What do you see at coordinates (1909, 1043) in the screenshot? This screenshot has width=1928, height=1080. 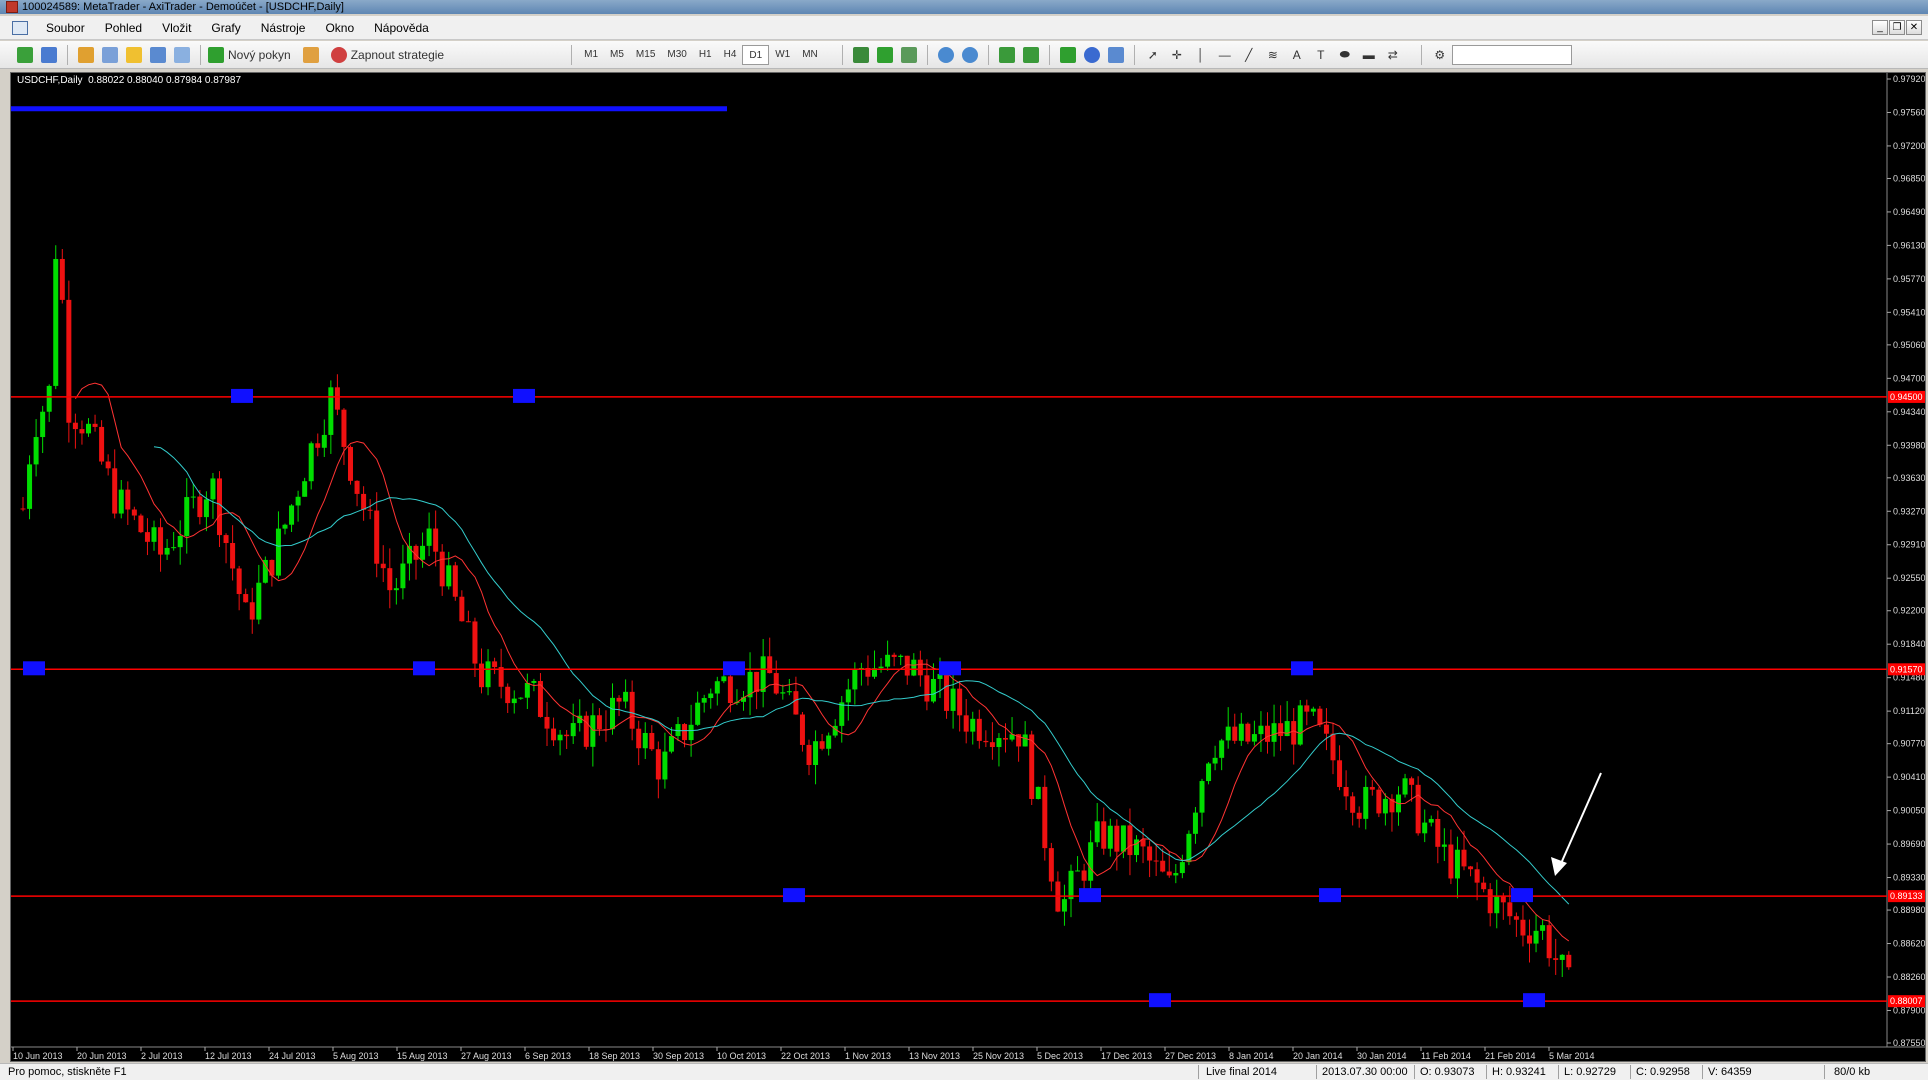 I see `price-tick-label: 0.87550` at bounding box center [1909, 1043].